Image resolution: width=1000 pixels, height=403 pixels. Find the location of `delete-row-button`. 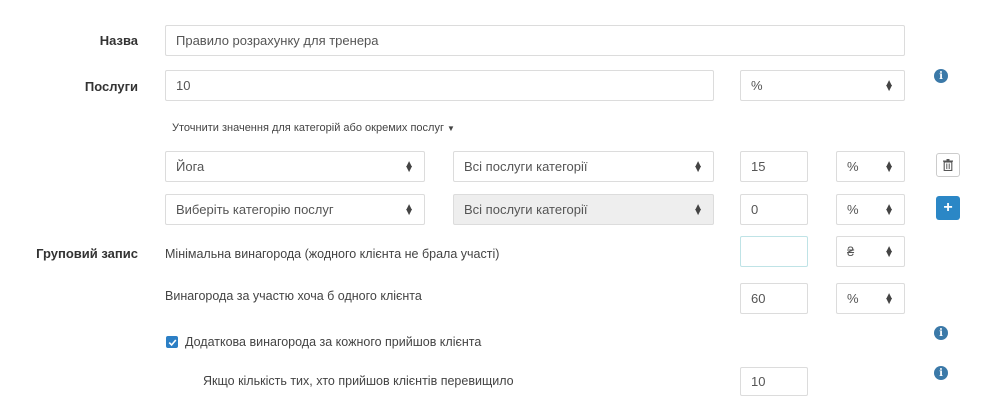

delete-row-button is located at coordinates (948, 165).